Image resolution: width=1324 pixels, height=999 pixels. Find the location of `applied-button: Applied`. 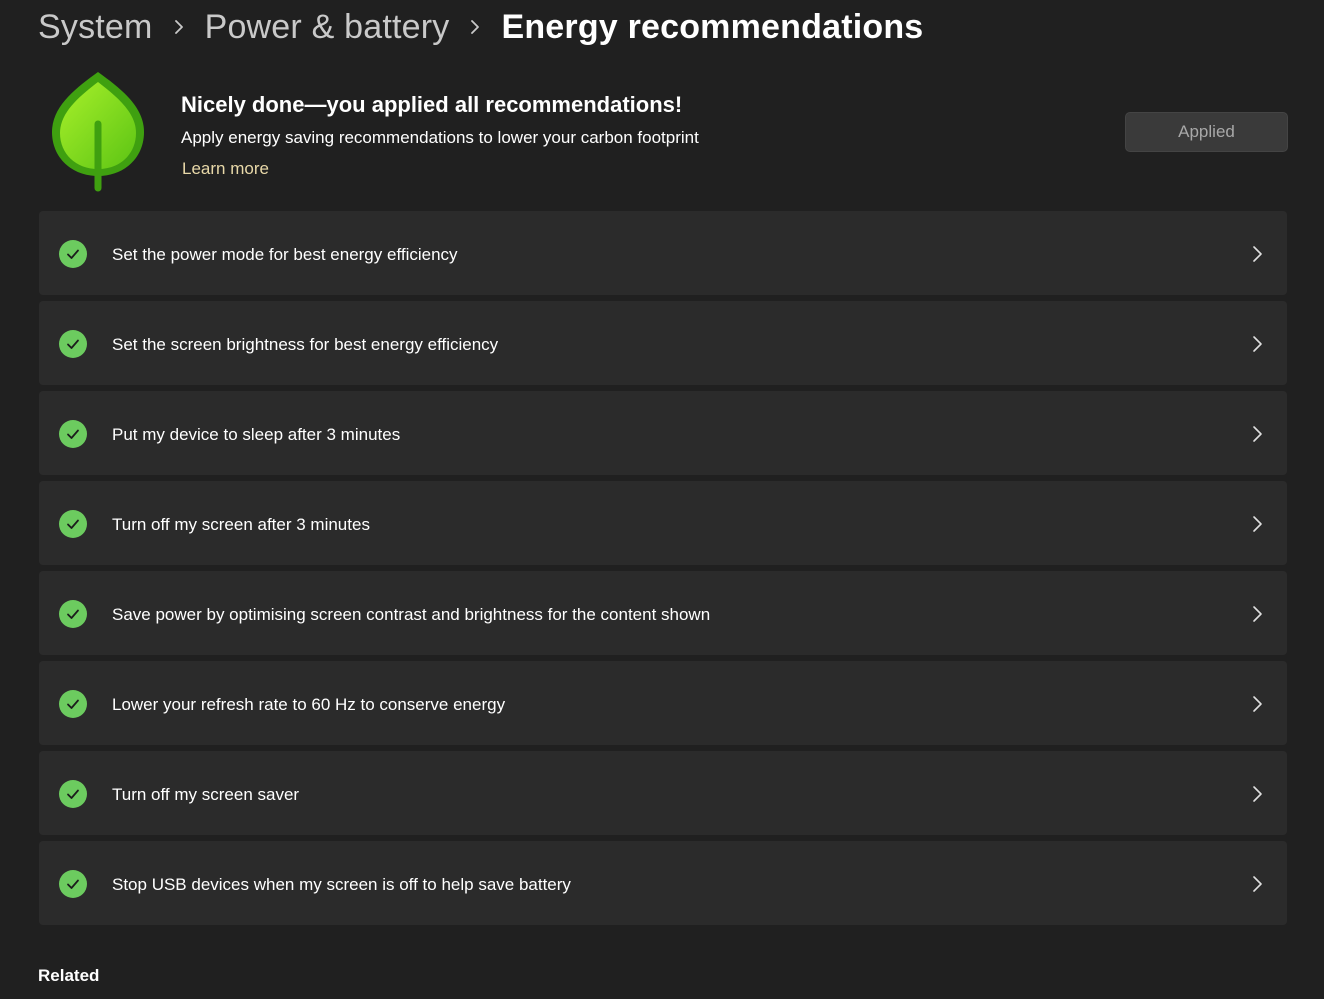

applied-button: Applied is located at coordinates (1206, 132).